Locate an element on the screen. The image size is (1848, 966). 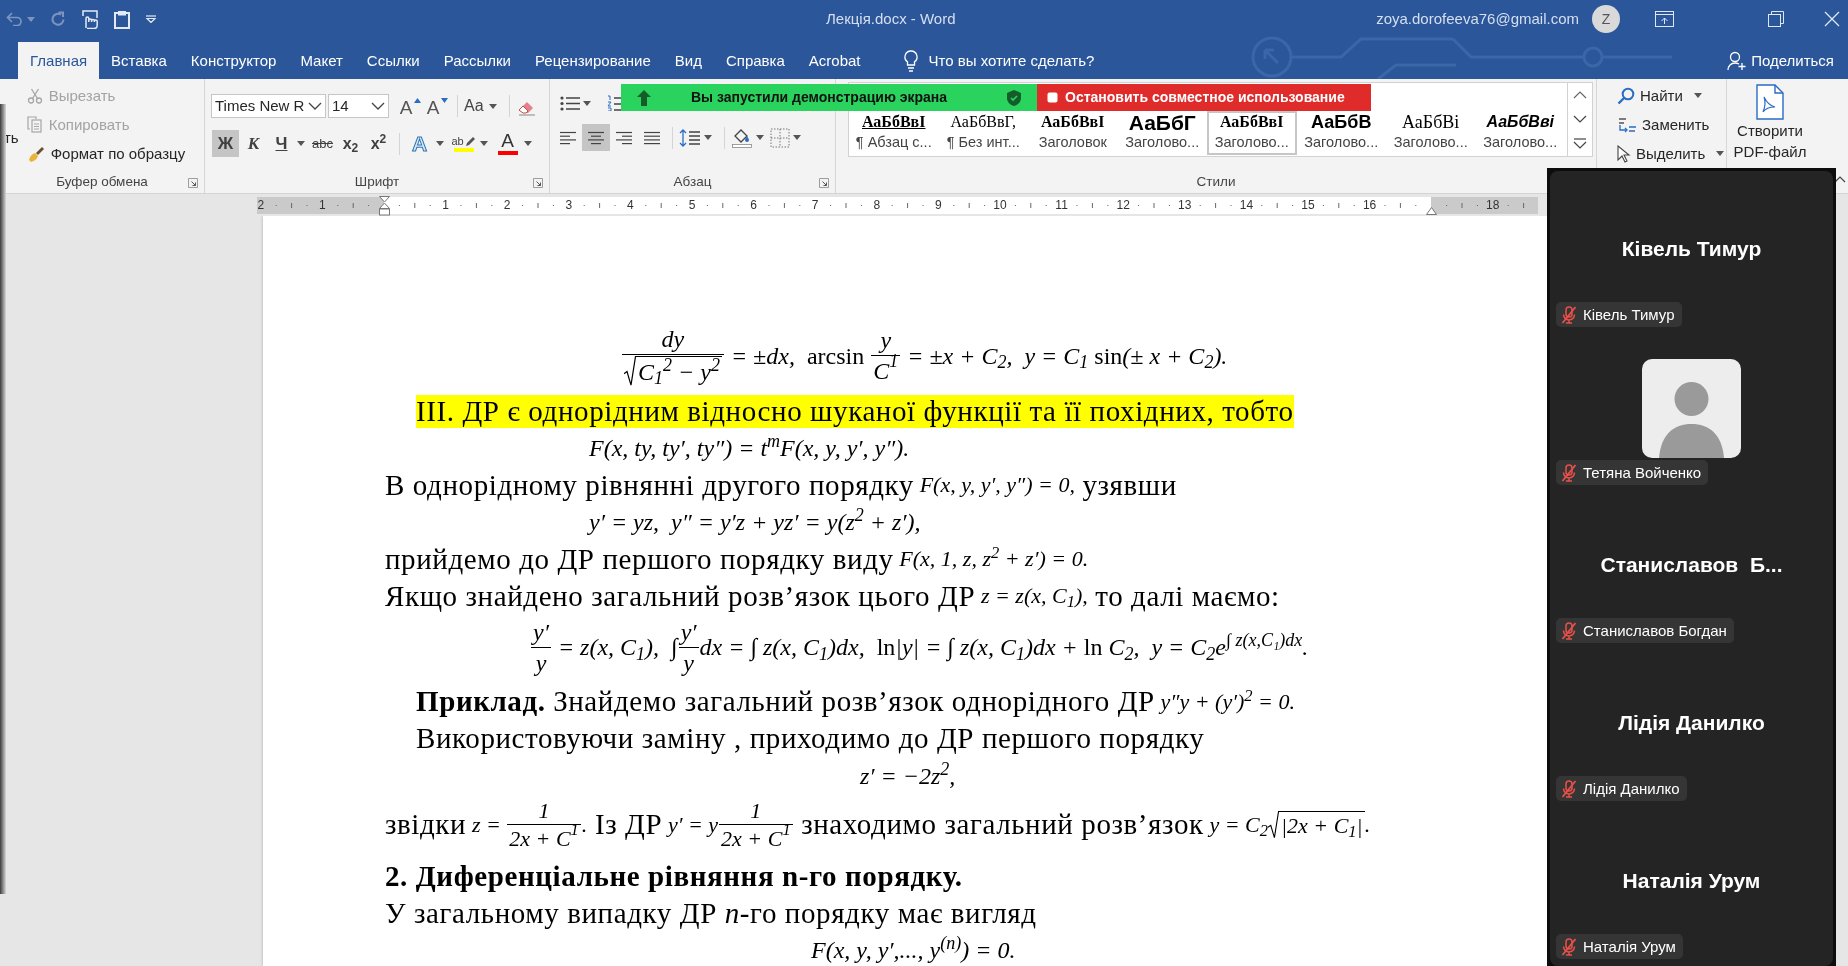
ribbon-tab: Ссылки is located at coordinates (393, 60).